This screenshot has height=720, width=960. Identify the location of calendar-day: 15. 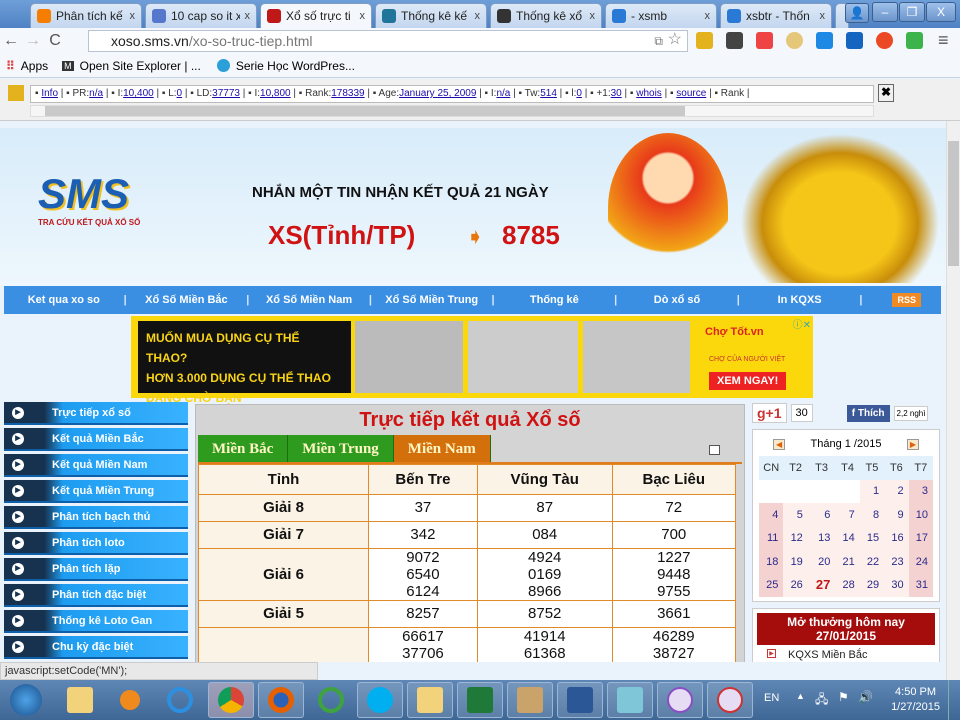
(872, 538).